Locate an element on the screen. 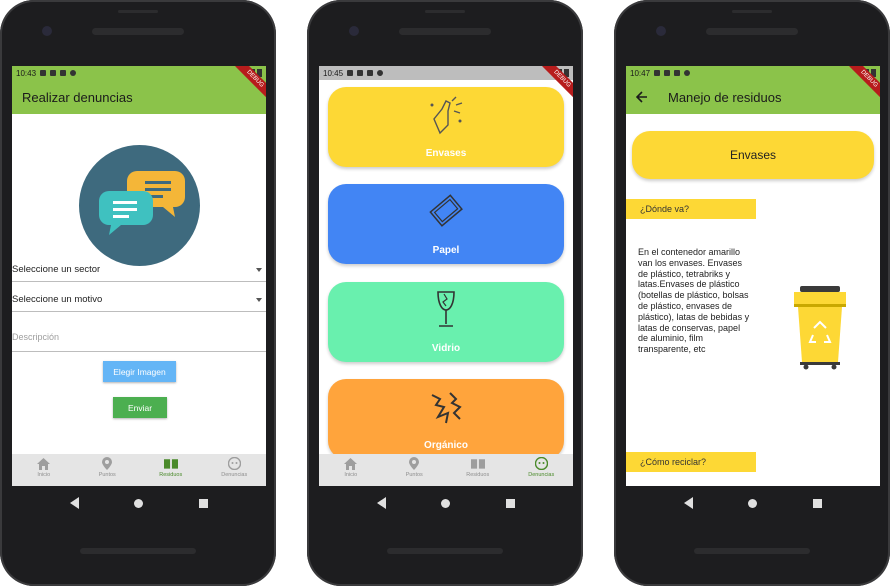  arrow-back-icon is located at coordinates (642, 97).